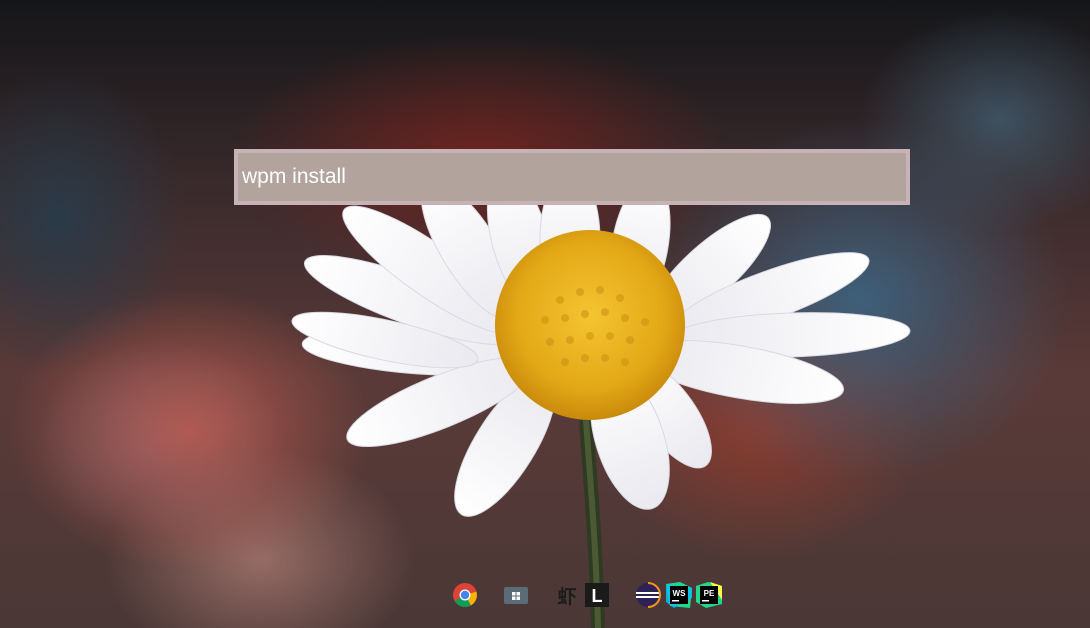  I want to click on dock: 虾 L WS PE, so click(545, 596).